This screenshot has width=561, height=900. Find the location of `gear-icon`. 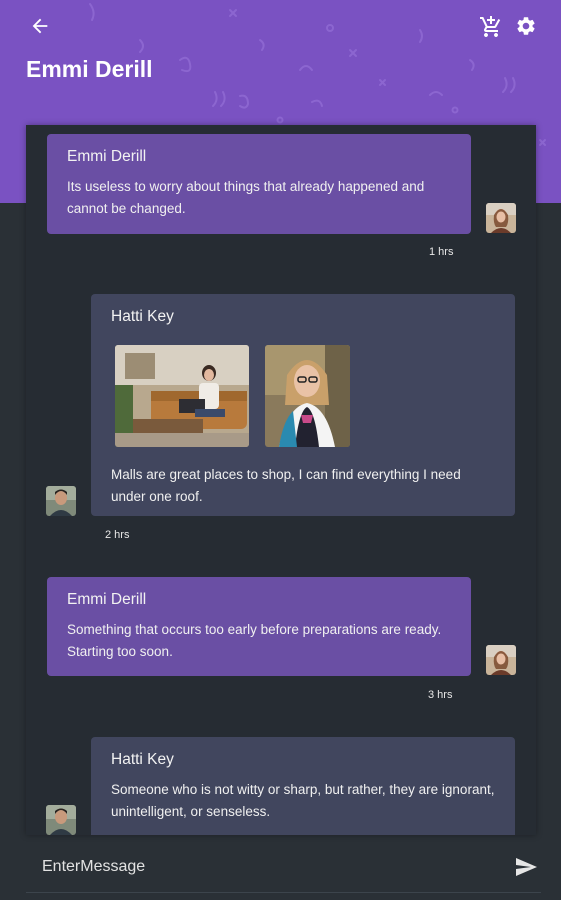

gear-icon is located at coordinates (526, 26).